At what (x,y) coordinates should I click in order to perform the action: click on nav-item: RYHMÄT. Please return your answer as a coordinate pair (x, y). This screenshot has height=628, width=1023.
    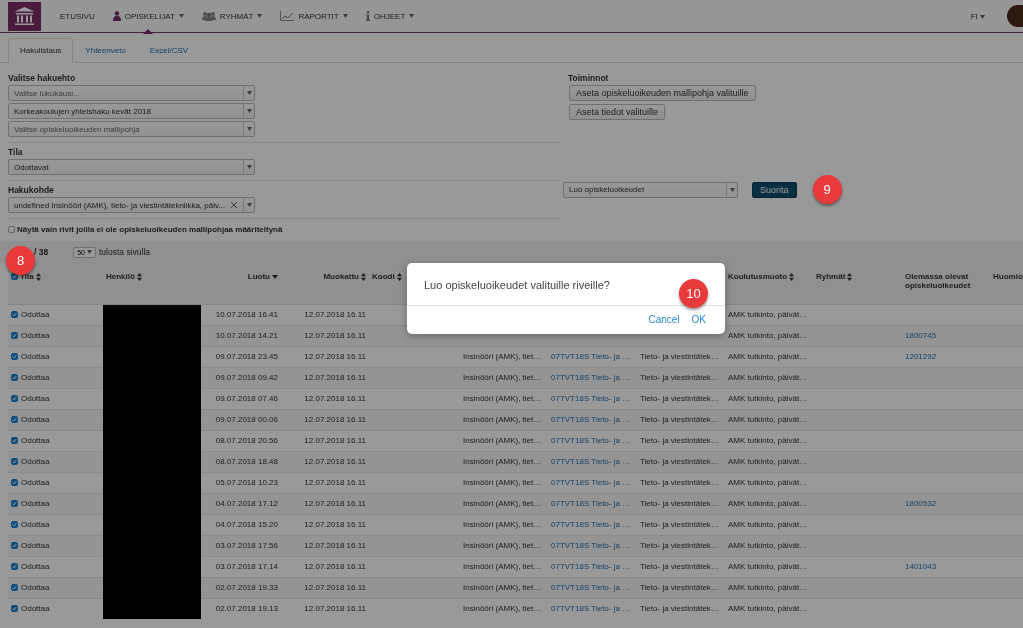
    Looking at the image, I should click on (232, 16).